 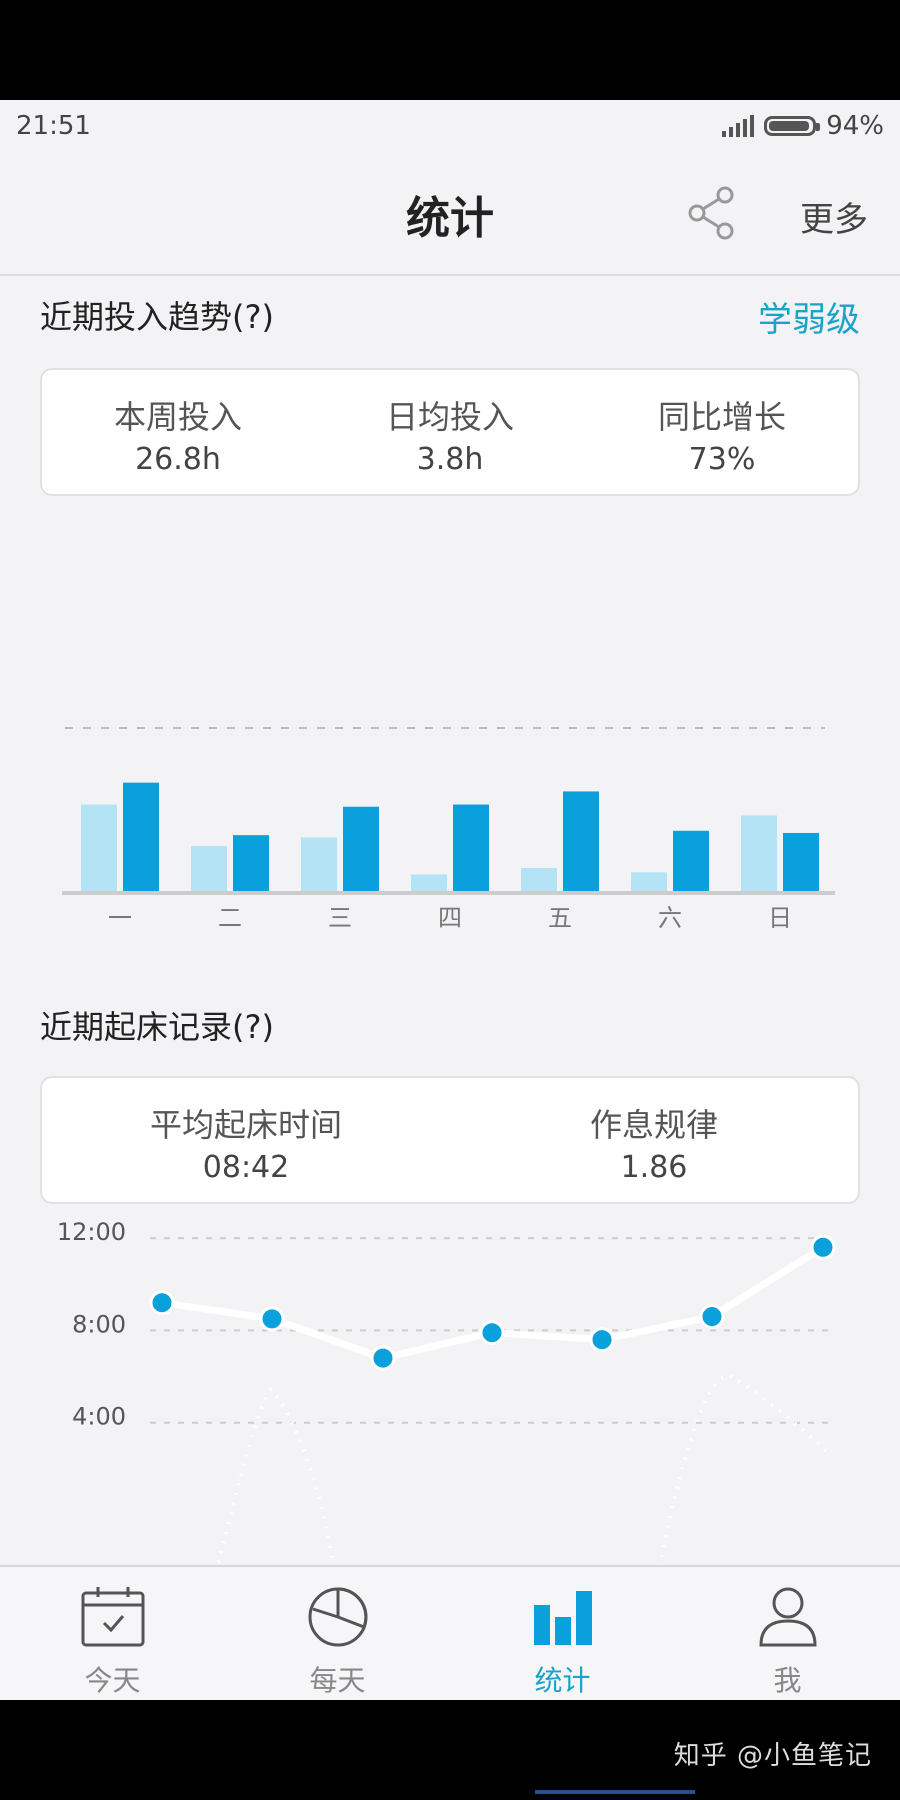 I want to click on routine-stat: 作息规律 1.86, so click(x=654, y=1151).